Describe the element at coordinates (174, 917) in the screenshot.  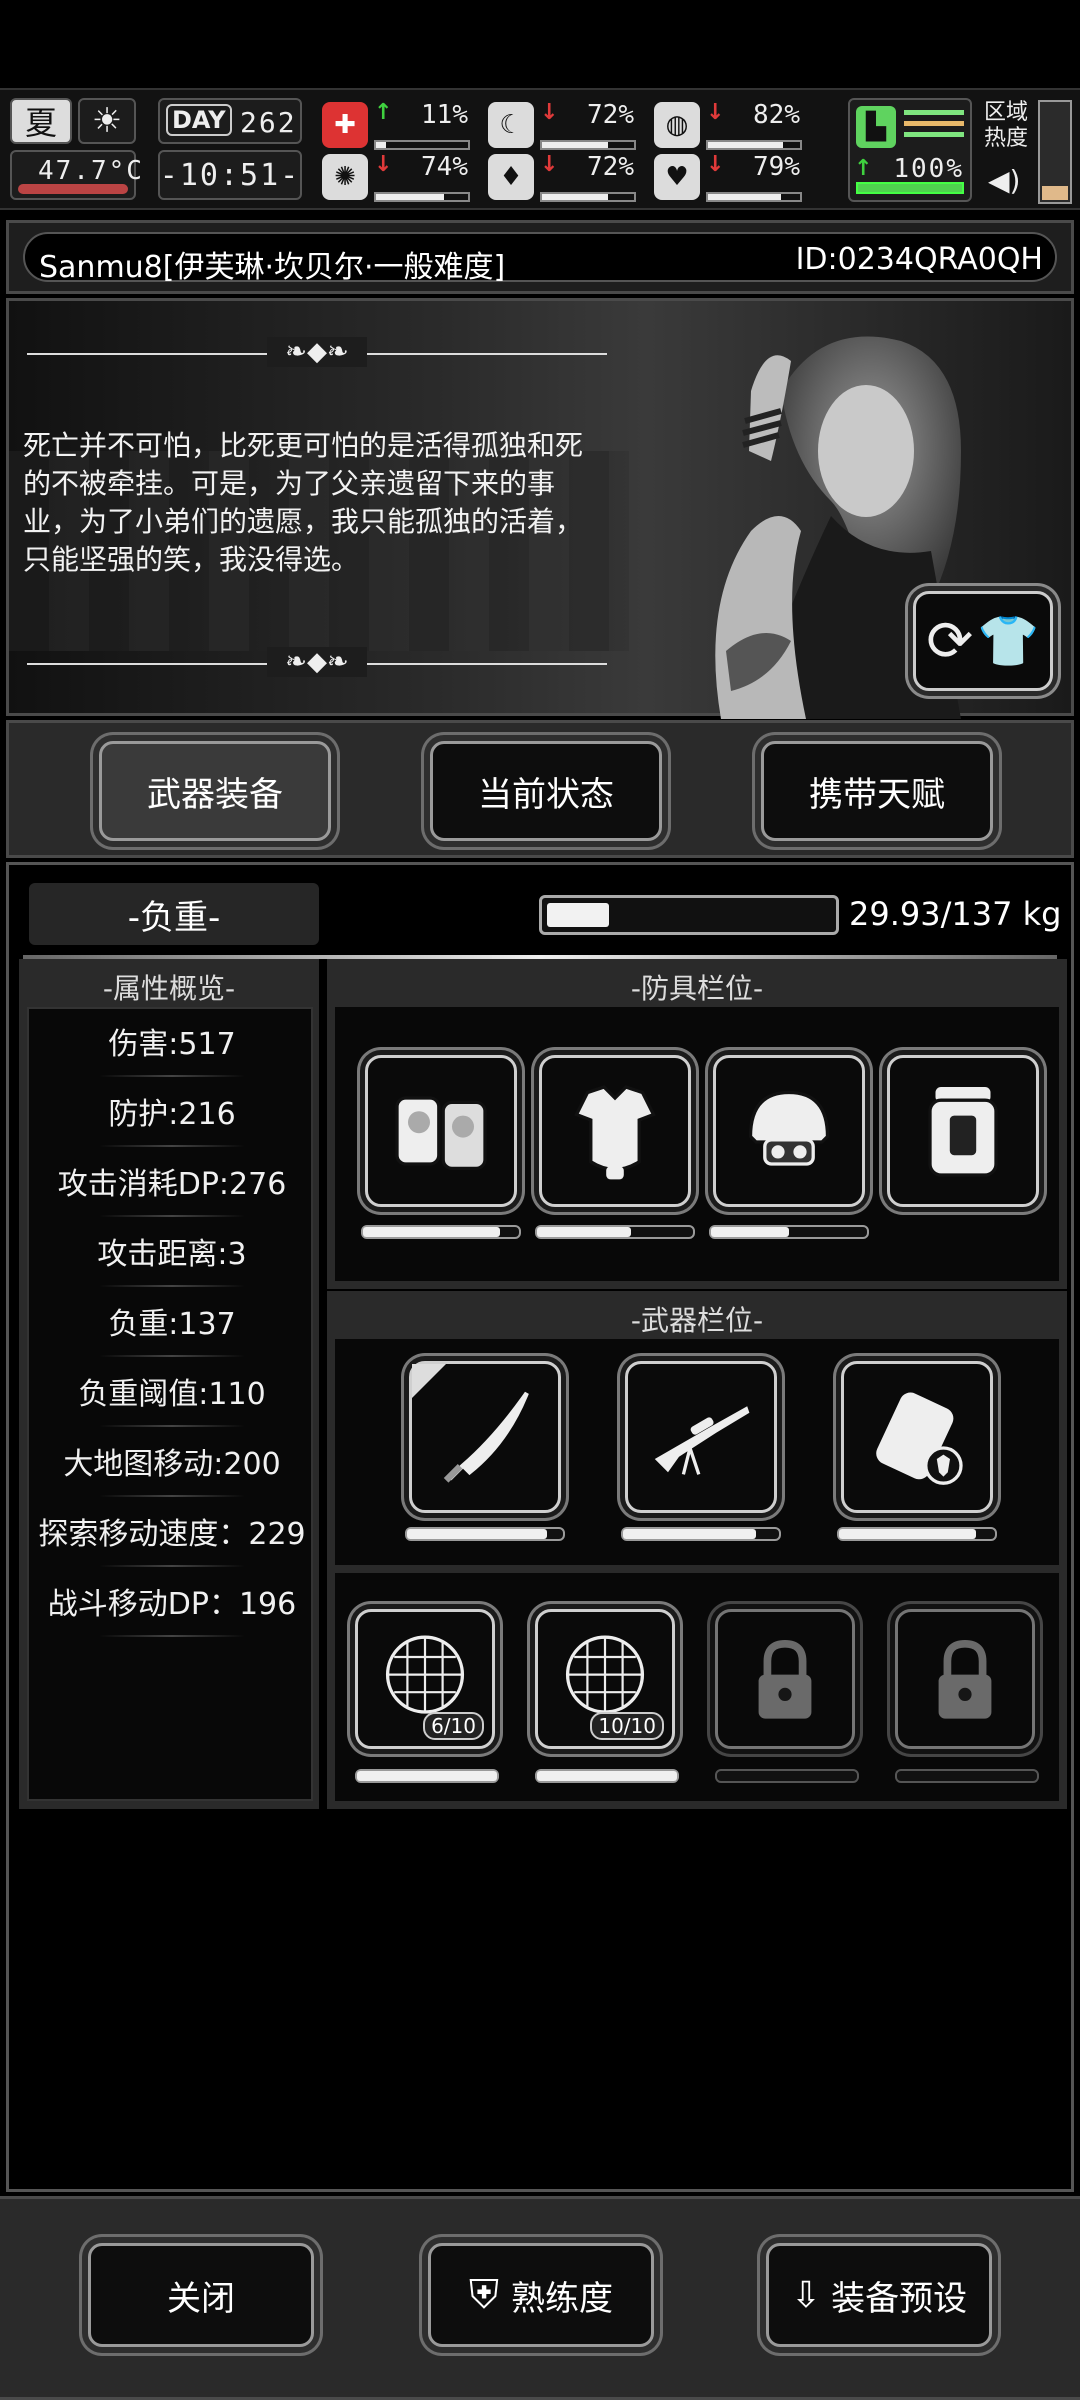
I see `weight-title: -负重-` at that location.